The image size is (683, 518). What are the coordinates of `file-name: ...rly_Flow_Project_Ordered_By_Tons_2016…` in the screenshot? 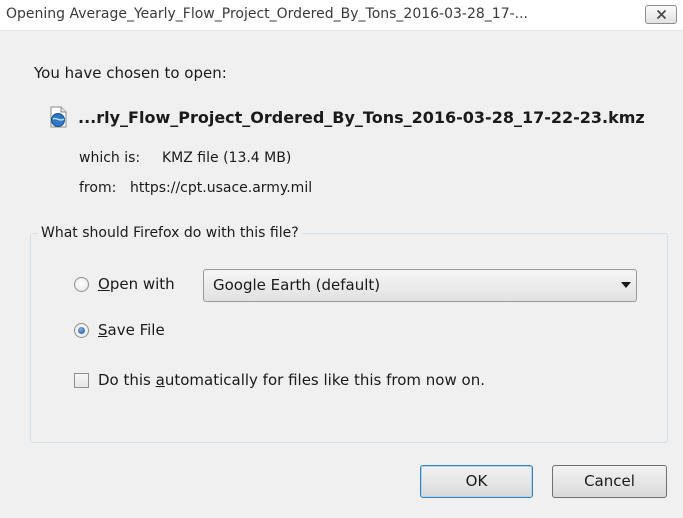 It's located at (361, 117).